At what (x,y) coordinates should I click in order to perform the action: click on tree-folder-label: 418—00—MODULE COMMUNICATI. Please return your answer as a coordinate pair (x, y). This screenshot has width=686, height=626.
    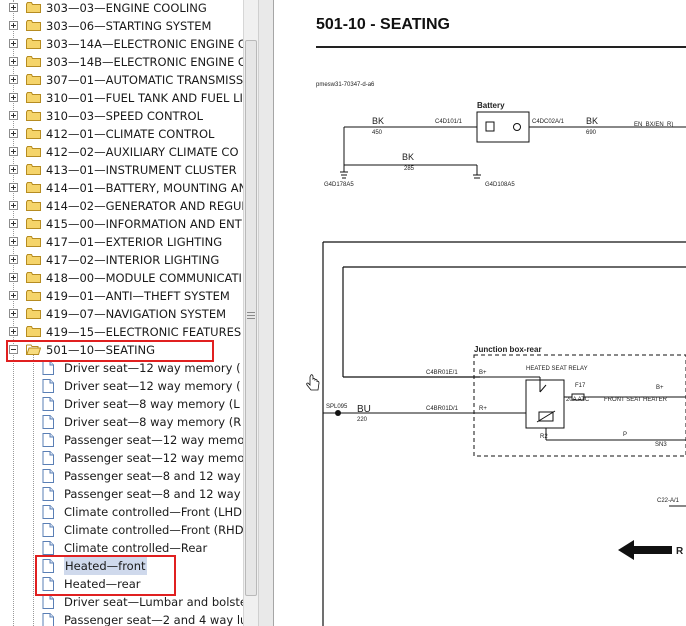
    Looking at the image, I should click on (144, 278).